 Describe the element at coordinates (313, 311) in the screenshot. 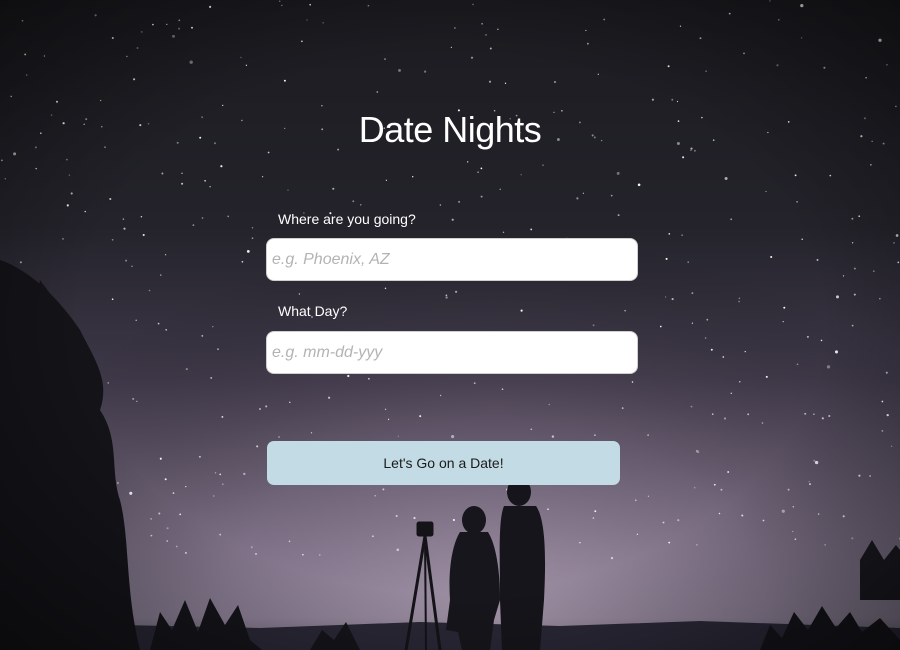

I see `date-label: What Day?` at that location.